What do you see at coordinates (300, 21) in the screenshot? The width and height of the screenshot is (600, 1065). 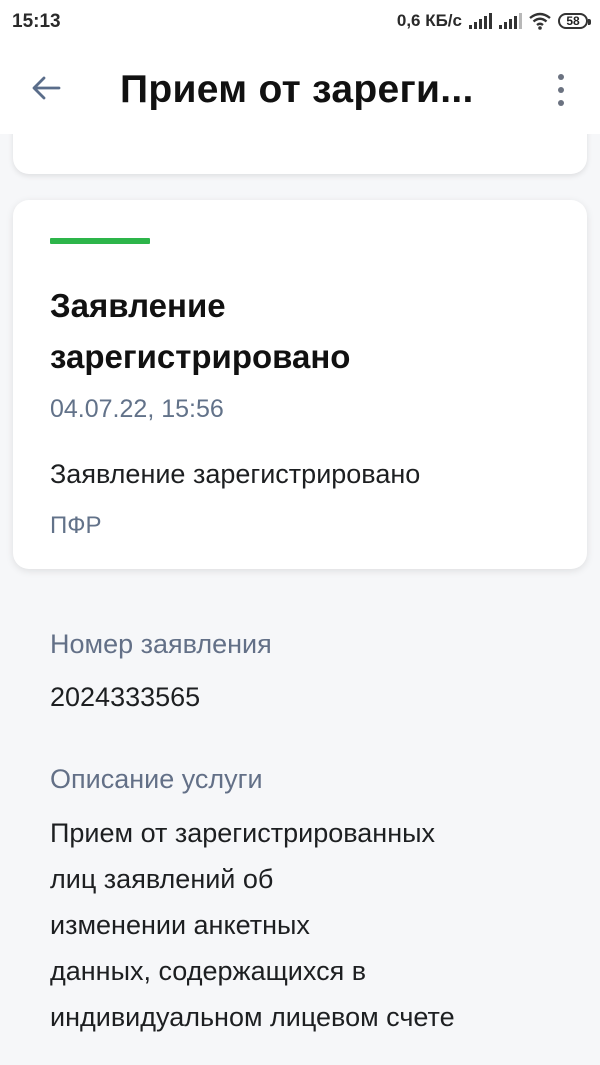 I see `system-status-bar: 15:13 0,6 КБ/с 58` at bounding box center [300, 21].